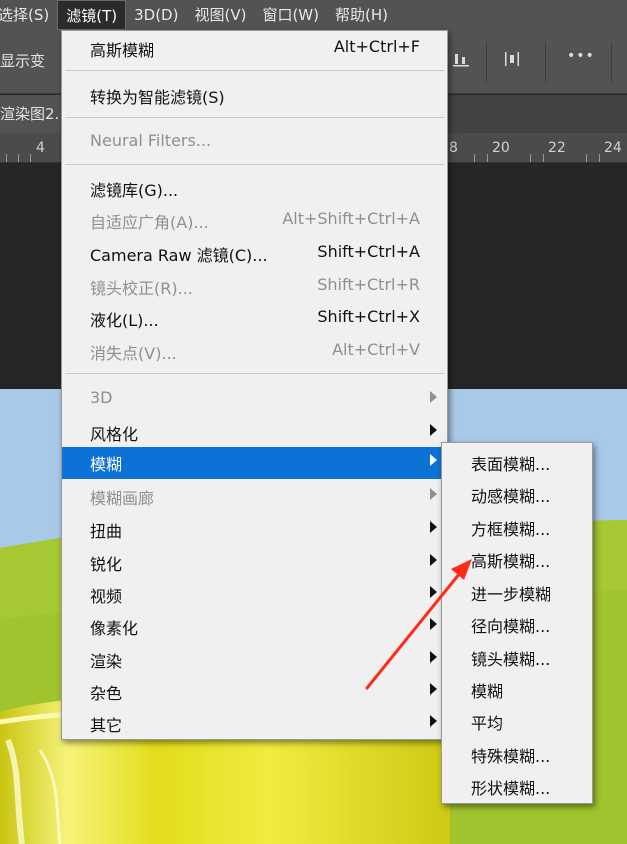 The height and width of the screenshot is (844, 627). What do you see at coordinates (254, 399) in the screenshot?
I see `menu-item-3d: 3D` at bounding box center [254, 399].